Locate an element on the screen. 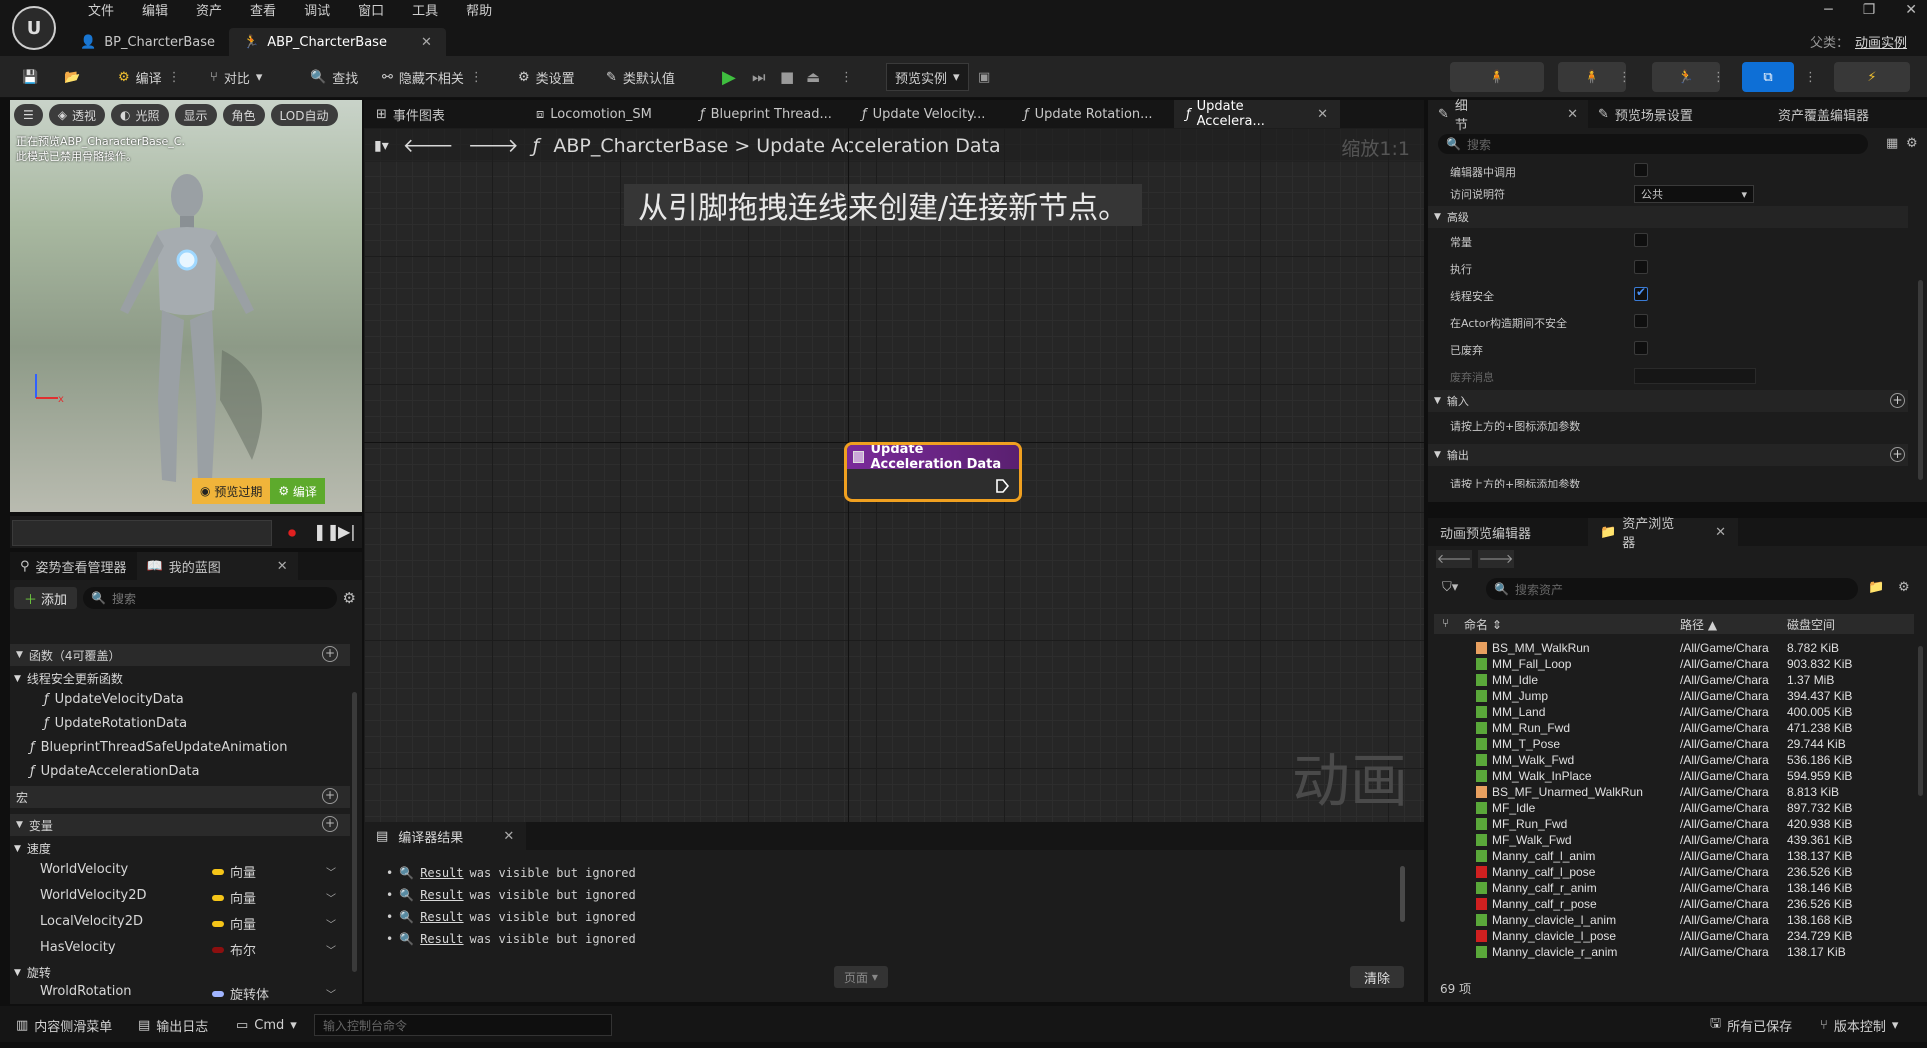  menu-asset: 资产 is located at coordinates (209, 12).